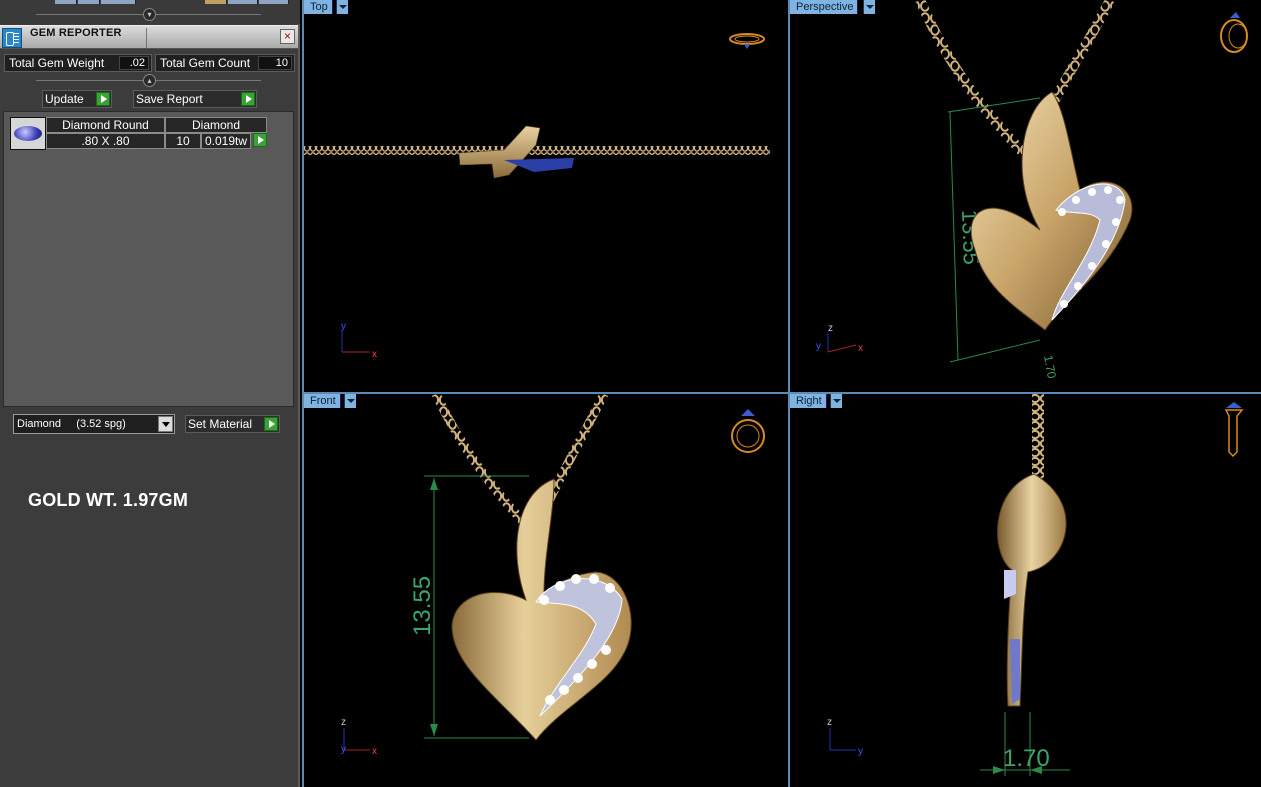  Describe the element at coordinates (1010, 584) in the screenshot. I see `diamond-pave` at that location.